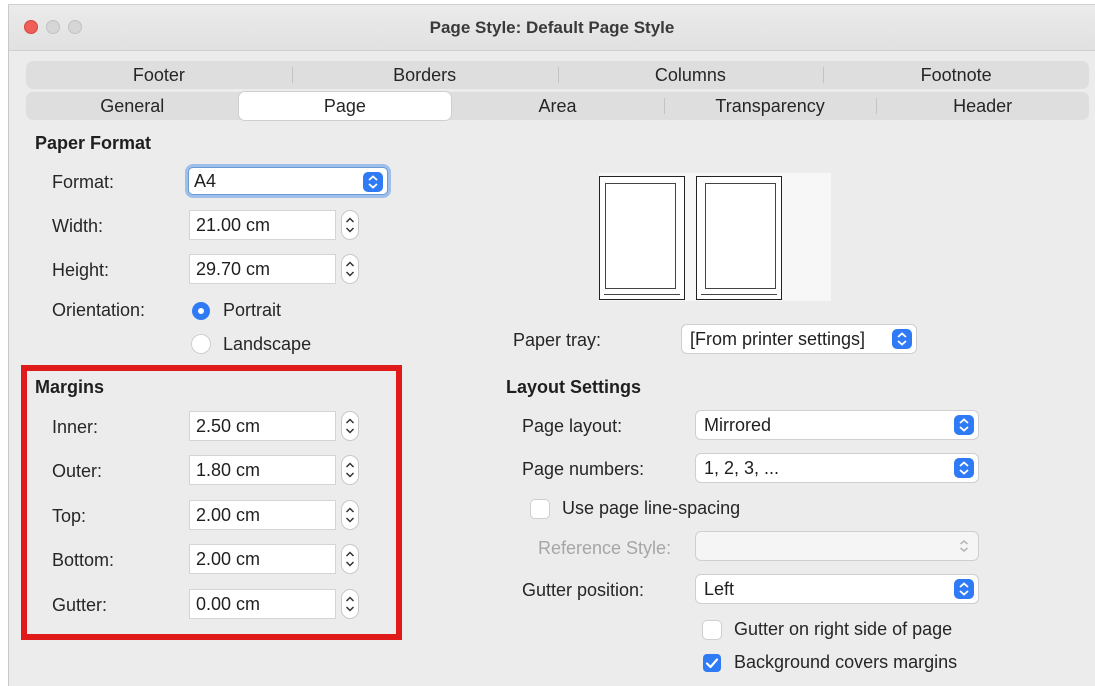  Describe the element at coordinates (837, 425) in the screenshot. I see `page-layout-select: Mirrored` at that location.